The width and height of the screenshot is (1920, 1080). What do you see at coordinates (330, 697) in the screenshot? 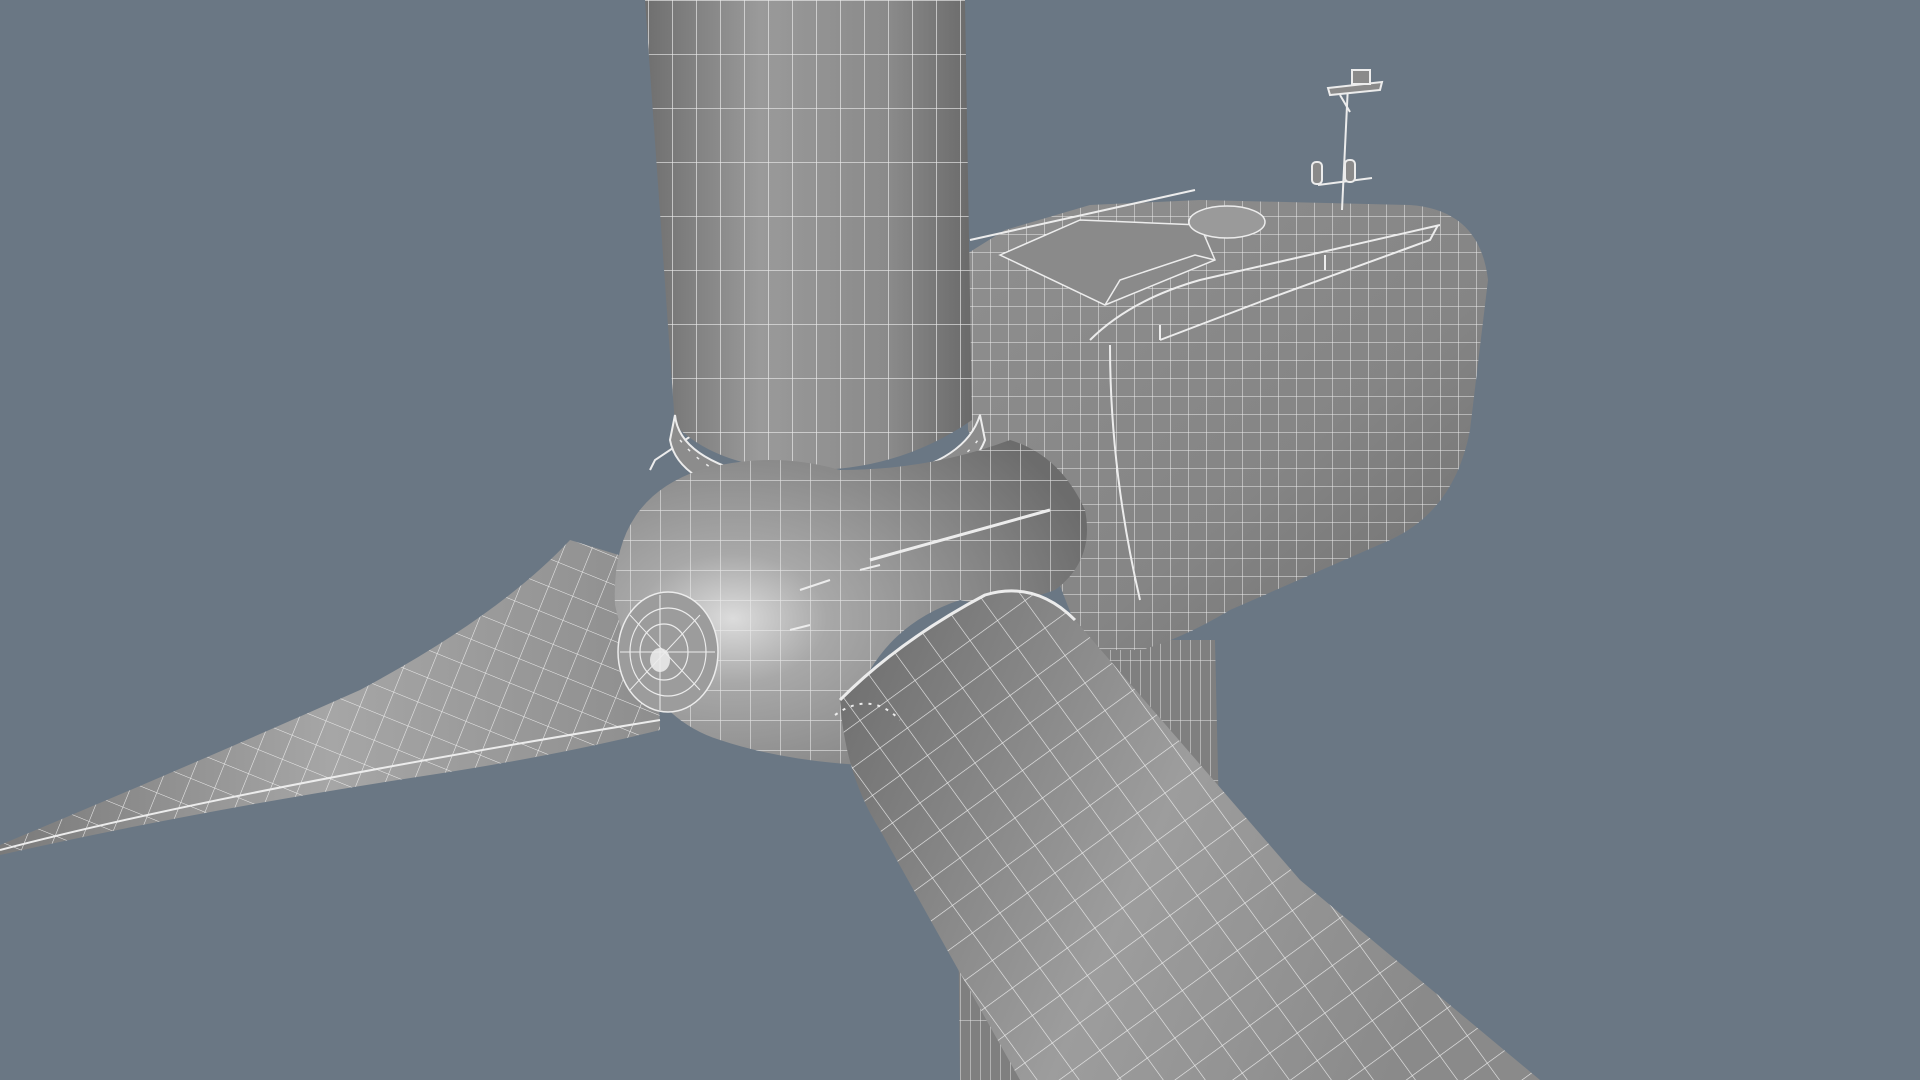
I see `blade-left` at bounding box center [330, 697].